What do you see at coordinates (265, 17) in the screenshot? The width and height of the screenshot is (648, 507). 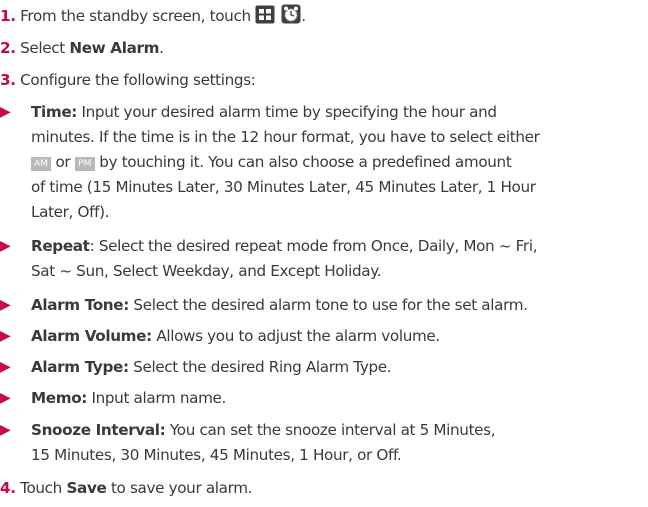 I see `menu-grid-icon` at bounding box center [265, 17].